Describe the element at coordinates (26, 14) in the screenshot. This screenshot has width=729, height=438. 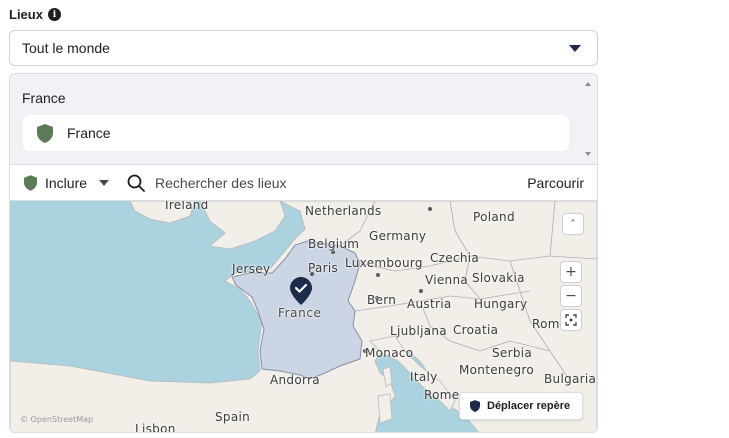
I see `locations-label: Lieux` at that location.